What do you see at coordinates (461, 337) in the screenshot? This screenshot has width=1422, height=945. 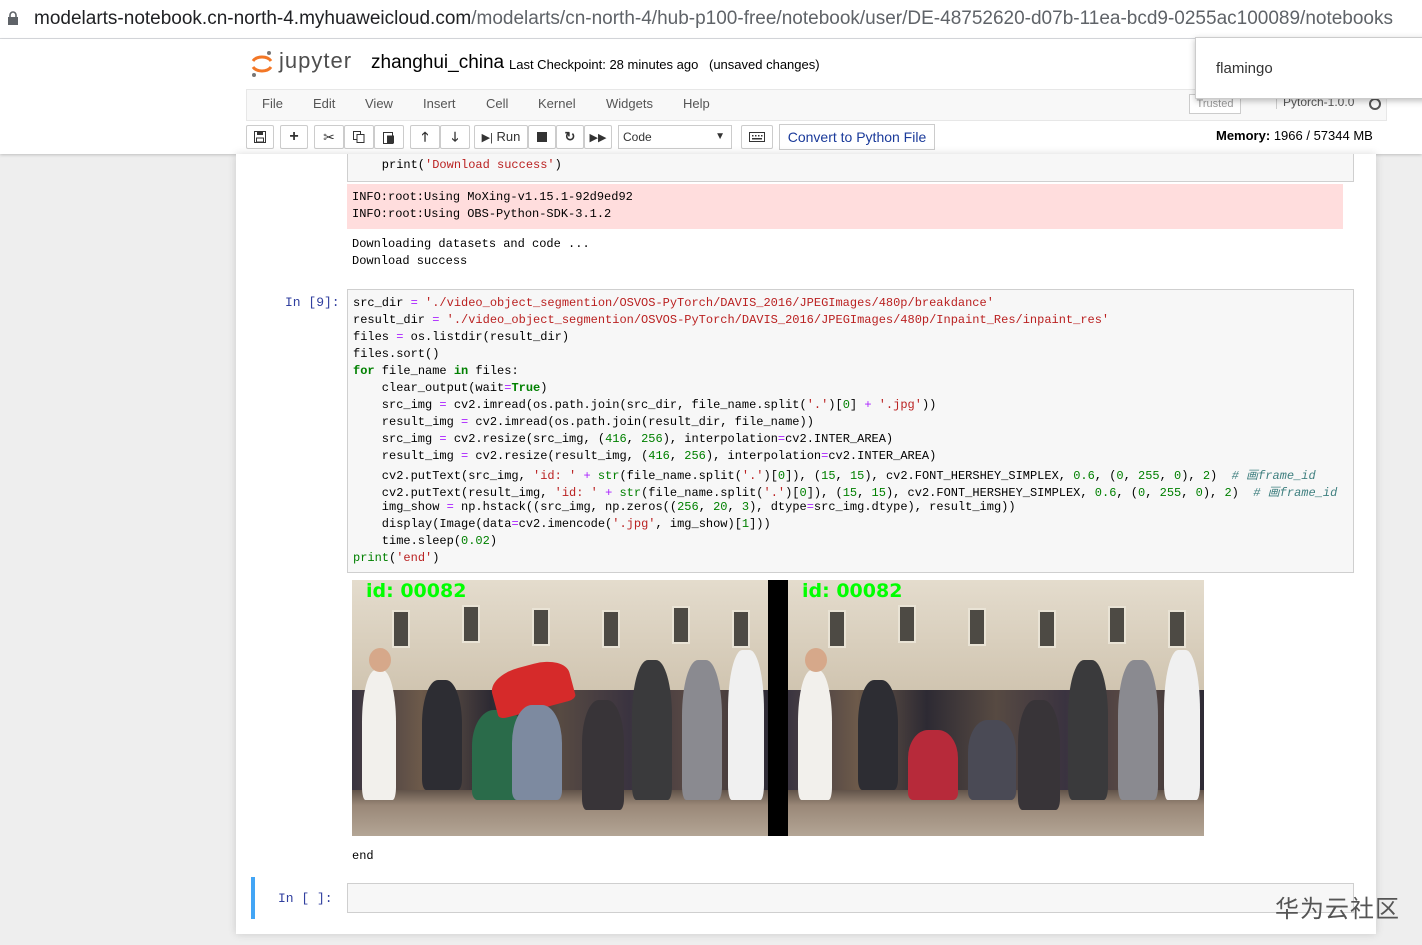 I see `code-line: files = os.listdir(result_dir)` at bounding box center [461, 337].